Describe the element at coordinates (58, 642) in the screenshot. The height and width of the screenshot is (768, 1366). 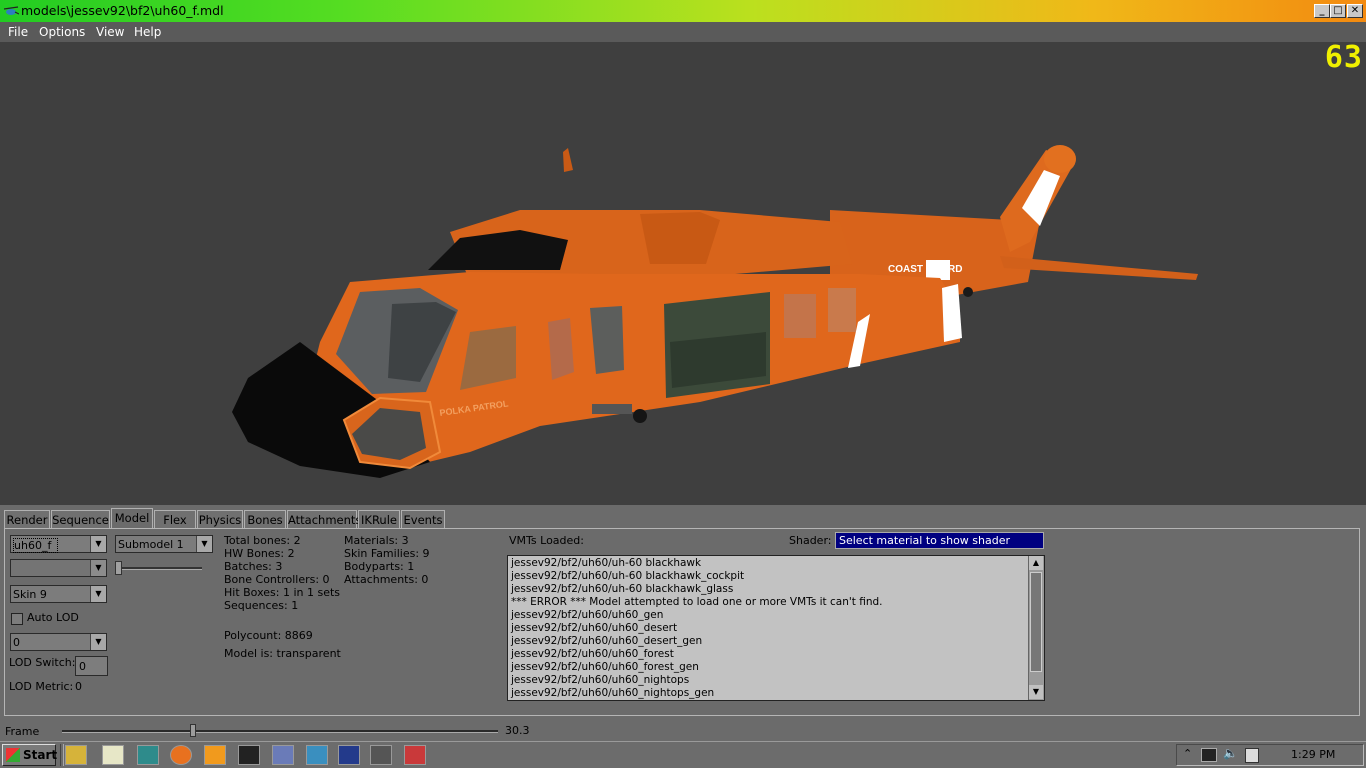
I see `lod-select: 0 ▼` at that location.